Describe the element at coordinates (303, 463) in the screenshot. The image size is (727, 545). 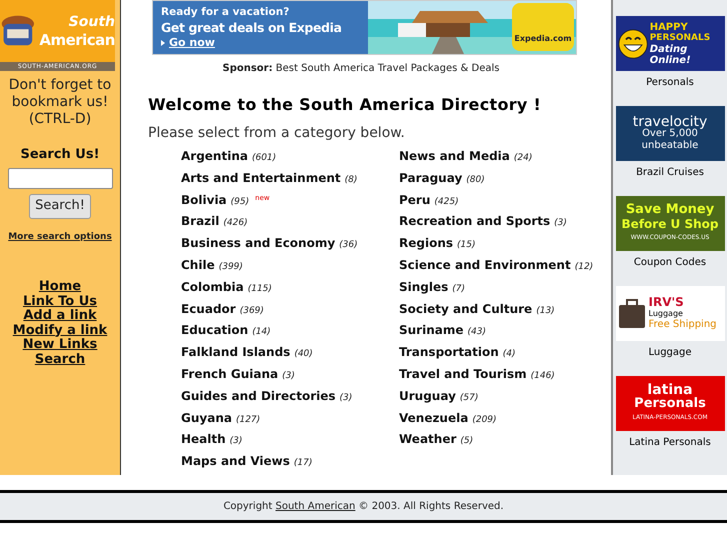
I see `category-count: (17)` at that location.